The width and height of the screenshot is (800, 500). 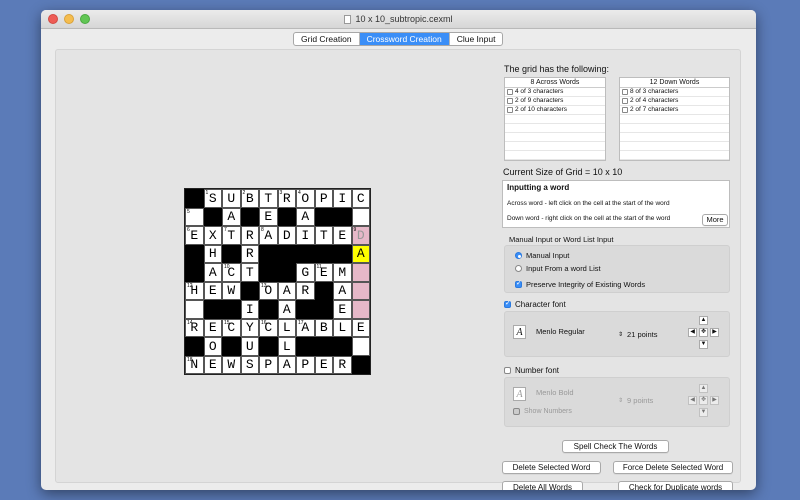 I want to click on list-item: 2 of 9 characters, so click(x=555, y=101).